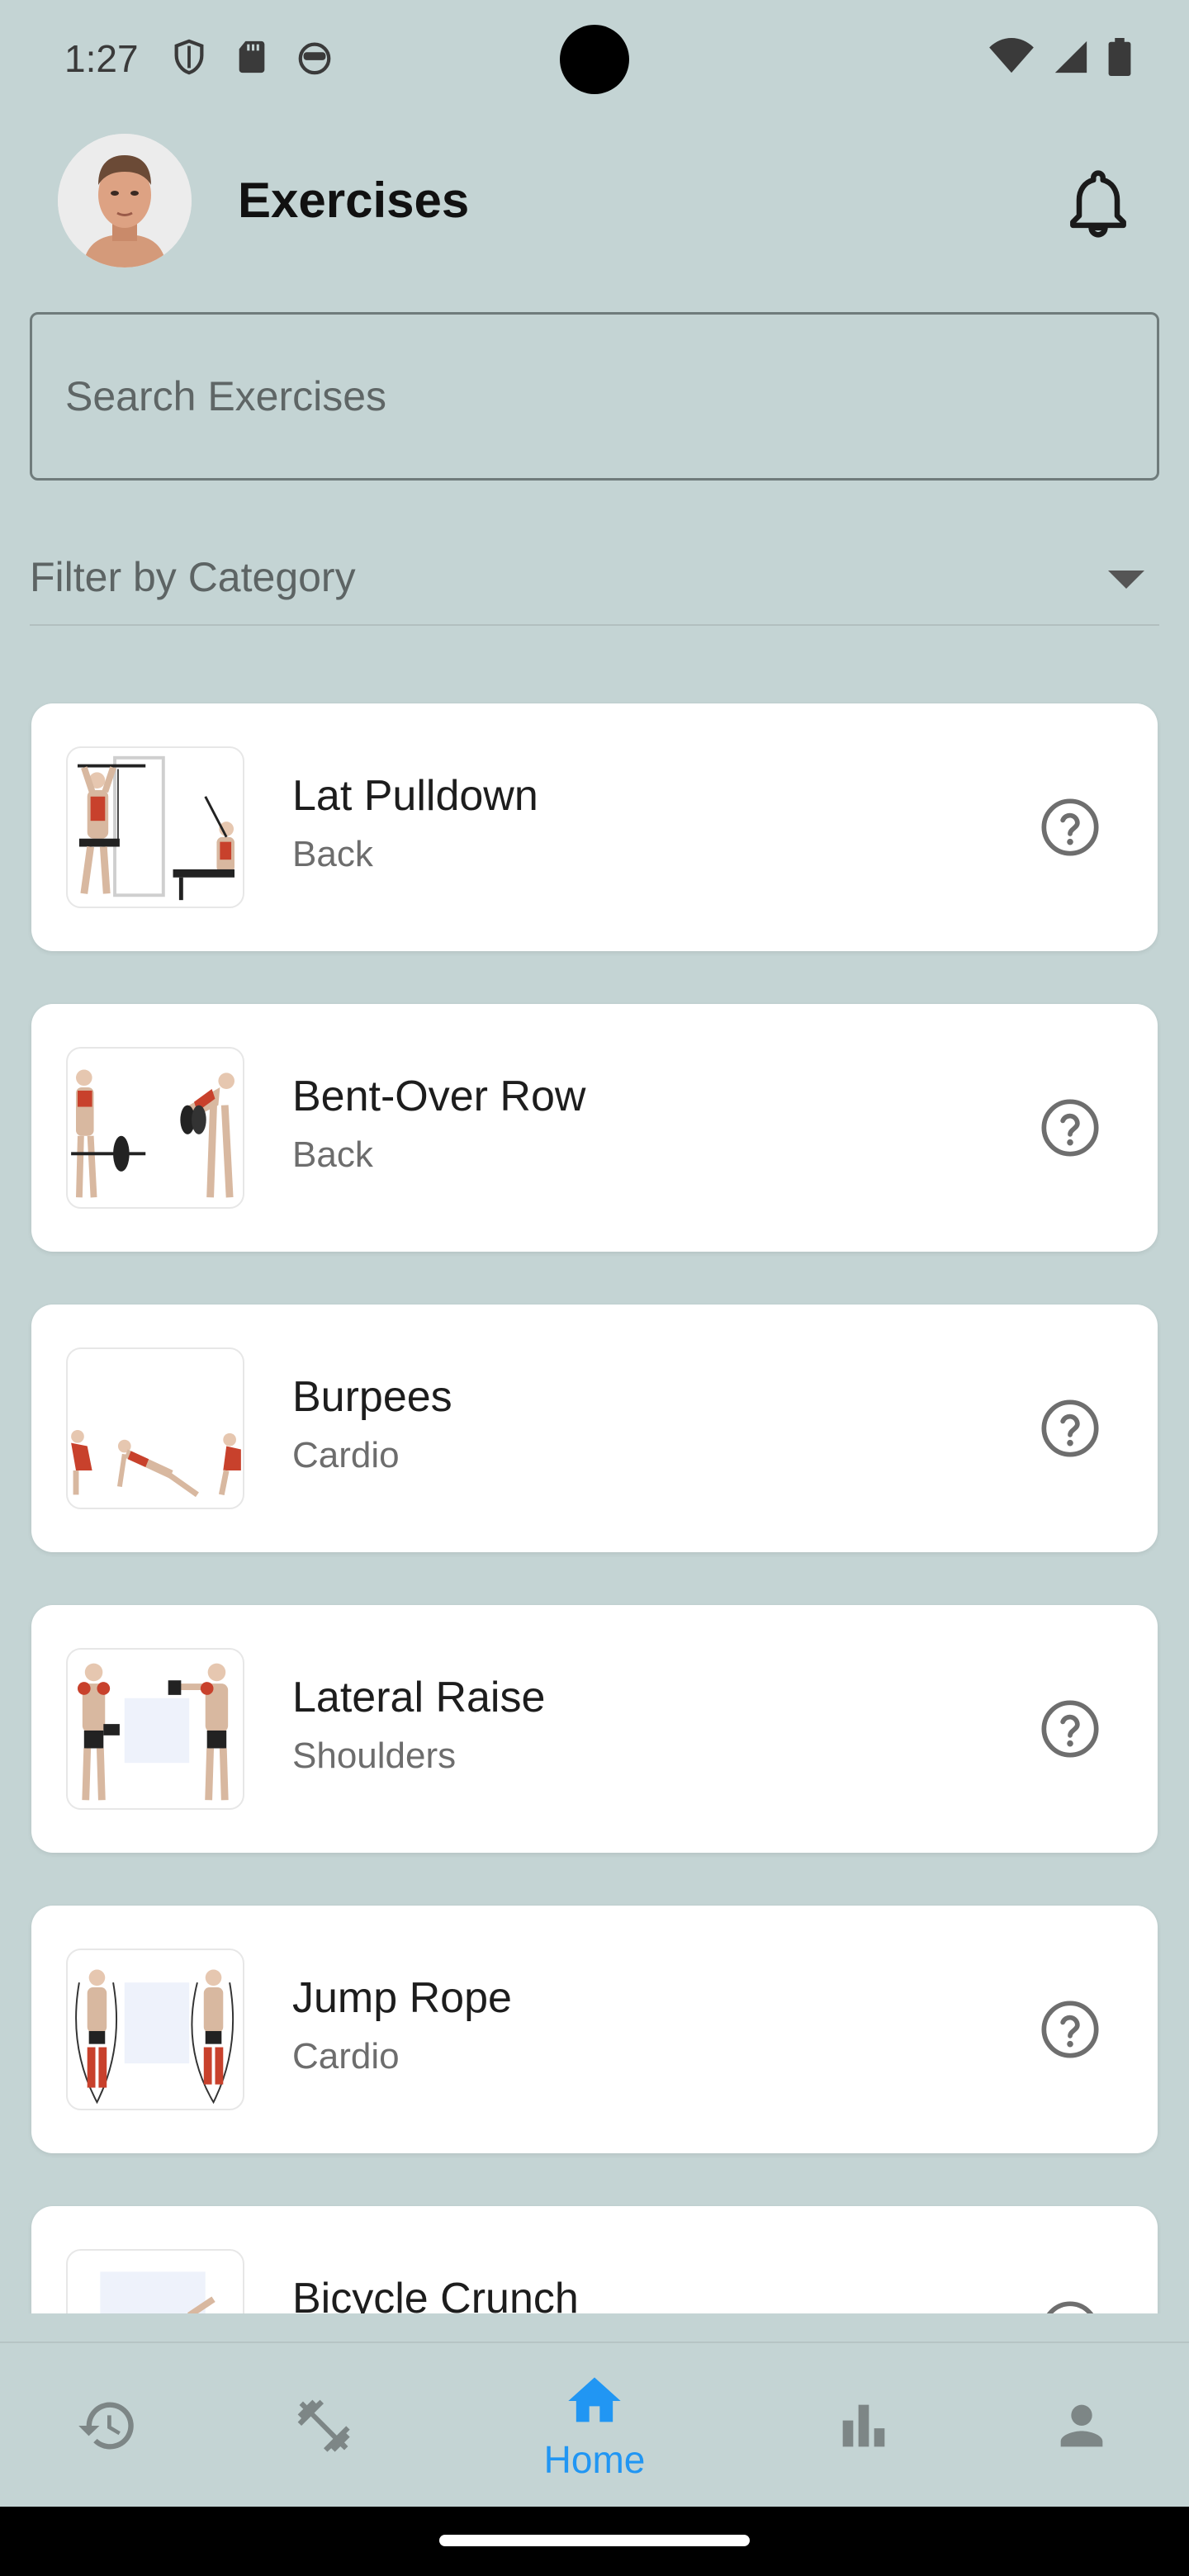 This screenshot has height=2576, width=1189. Describe the element at coordinates (189, 57) in the screenshot. I see `shield-icon` at that location.